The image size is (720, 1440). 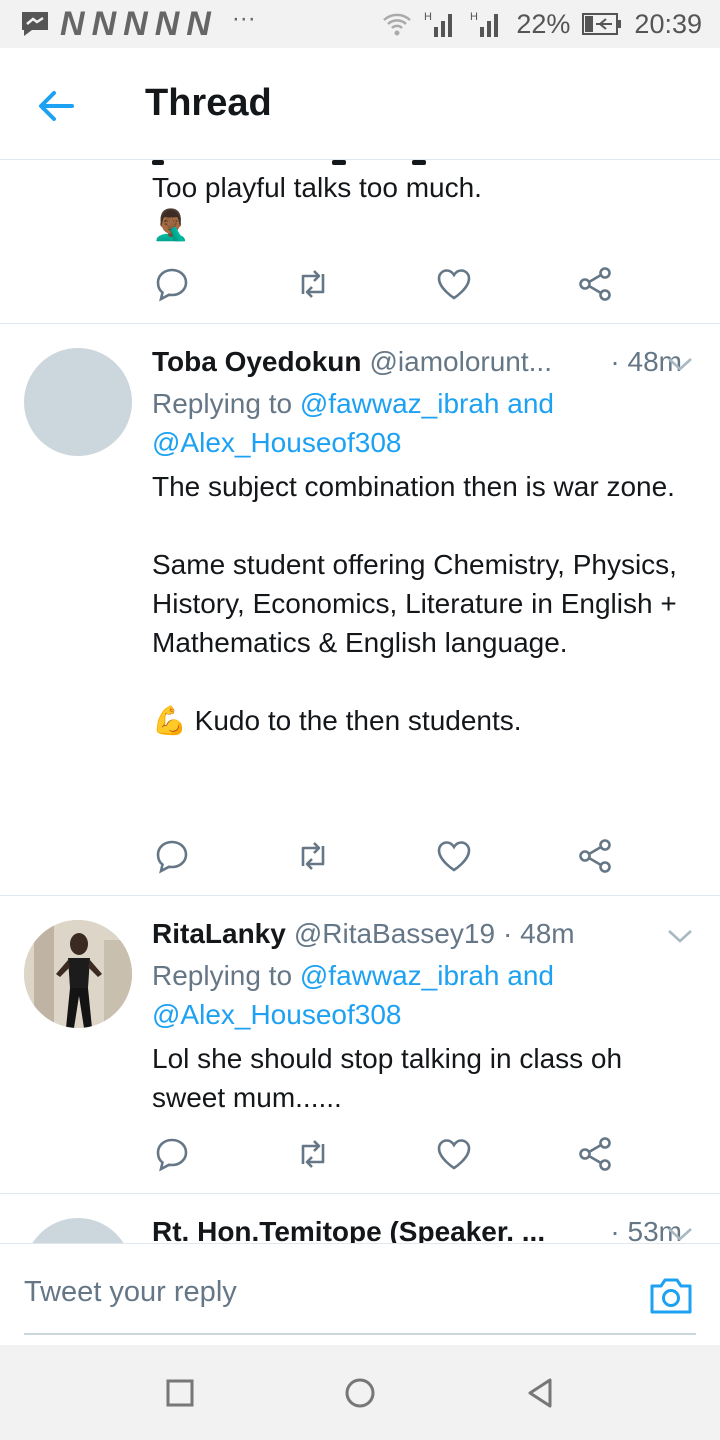 I want to click on camera-icon, so click(x=671, y=1295).